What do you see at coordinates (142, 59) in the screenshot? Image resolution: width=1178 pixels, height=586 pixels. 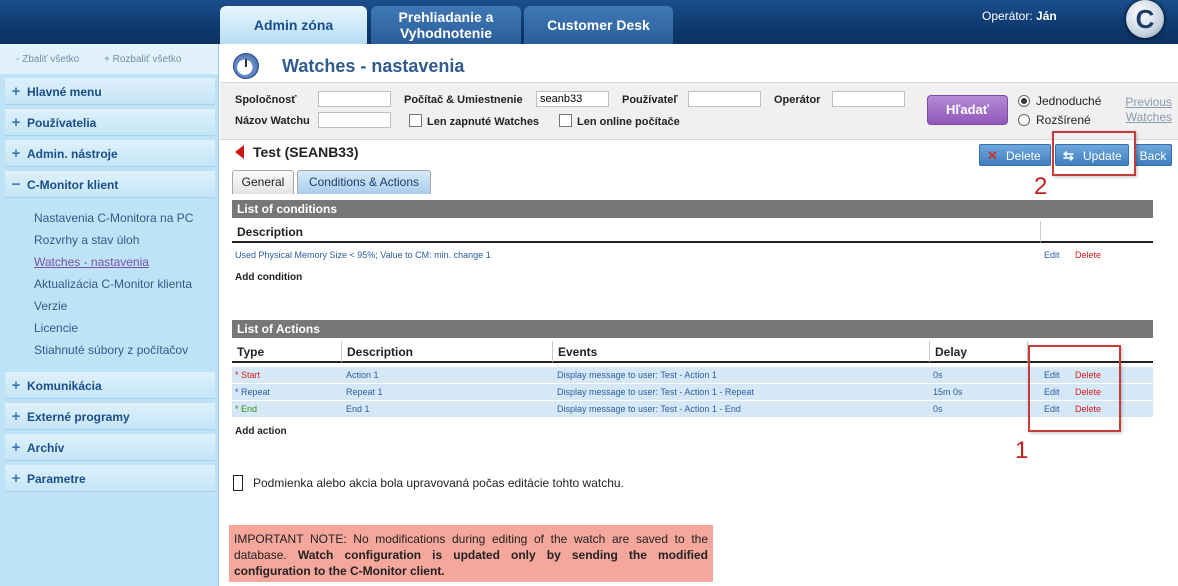 I see `expand-all-link: + Rozbaliť všetko` at bounding box center [142, 59].